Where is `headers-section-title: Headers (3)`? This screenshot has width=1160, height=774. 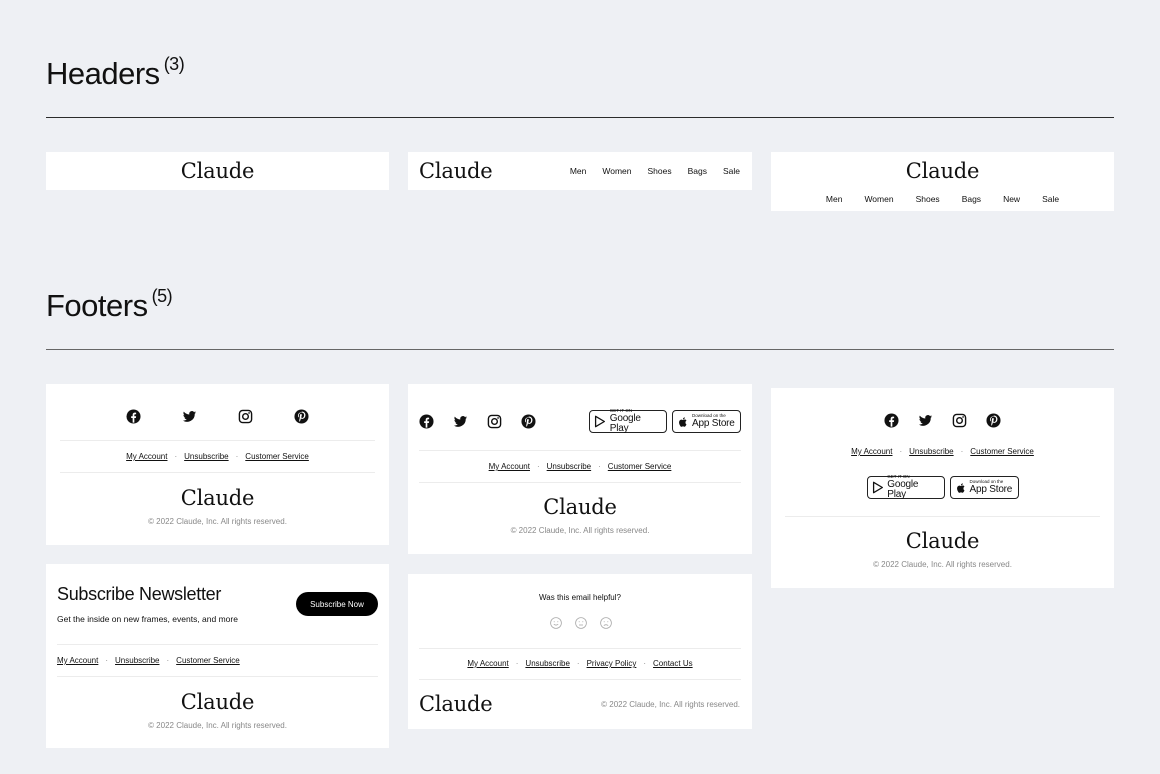
headers-section-title: Headers (3) is located at coordinates (115, 73).